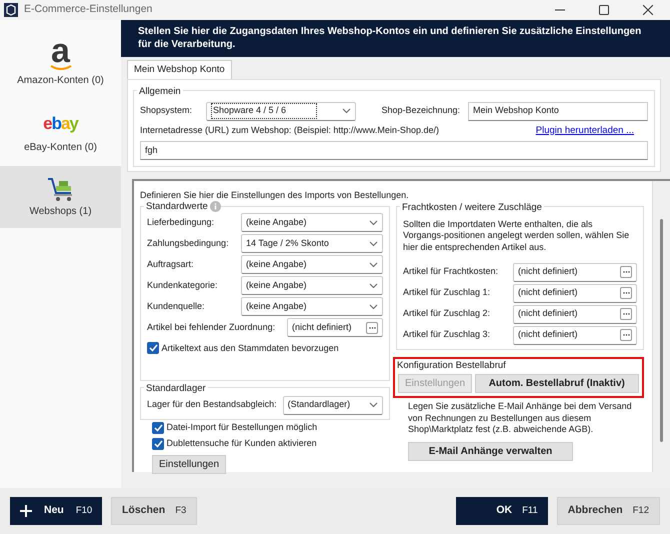 This screenshot has height=534, width=670. I want to click on dropdown: 14 Tage / 2% Skonto, so click(312, 244).